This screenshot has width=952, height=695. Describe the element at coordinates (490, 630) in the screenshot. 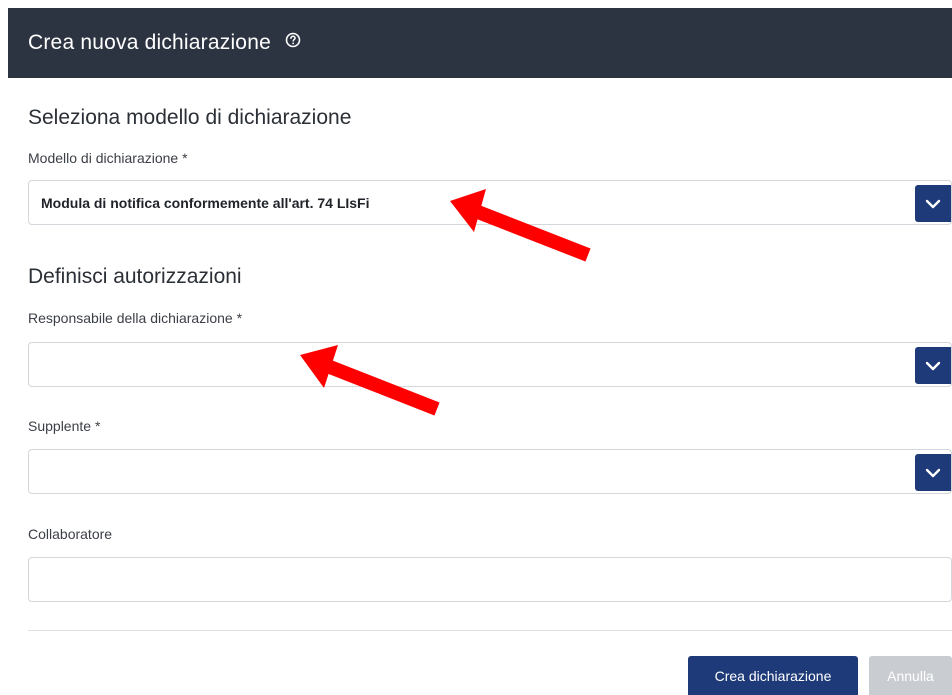

I see `footer-divider` at that location.